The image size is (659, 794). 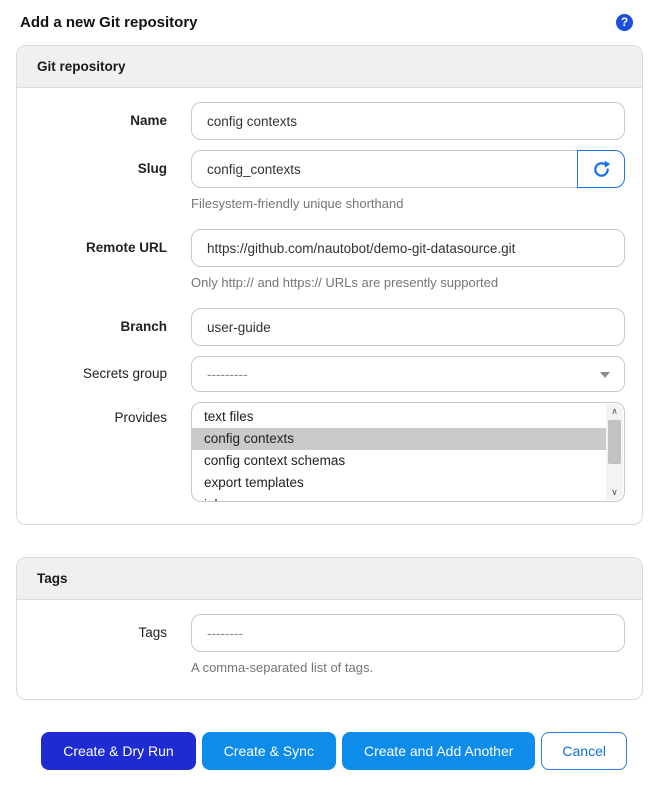 What do you see at coordinates (152, 632) in the screenshot?
I see `tags-label: Tags` at bounding box center [152, 632].